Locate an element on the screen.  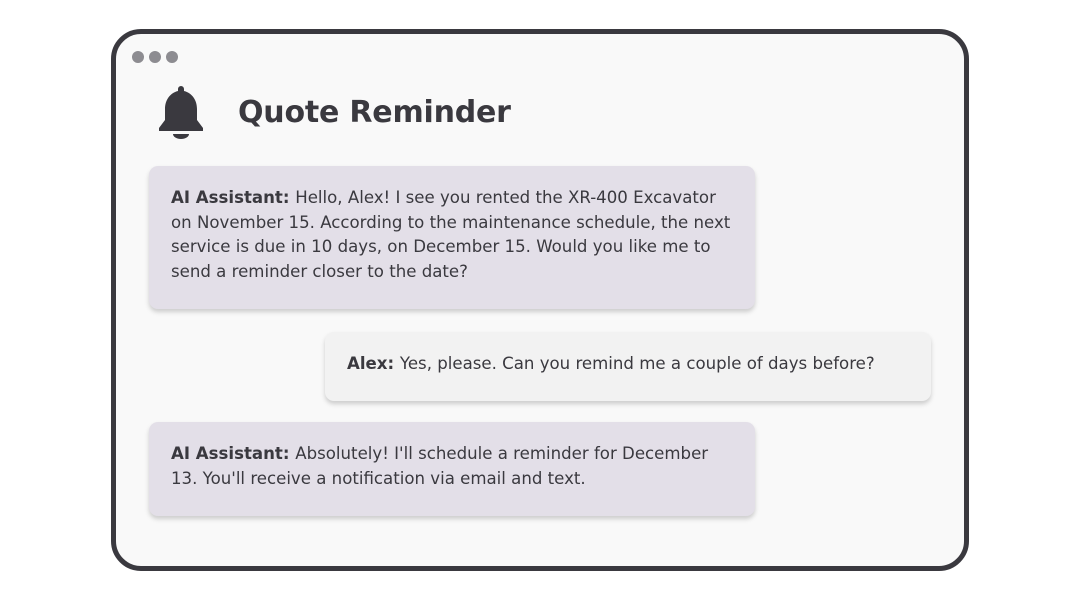
bell-icon is located at coordinates (181, 112).